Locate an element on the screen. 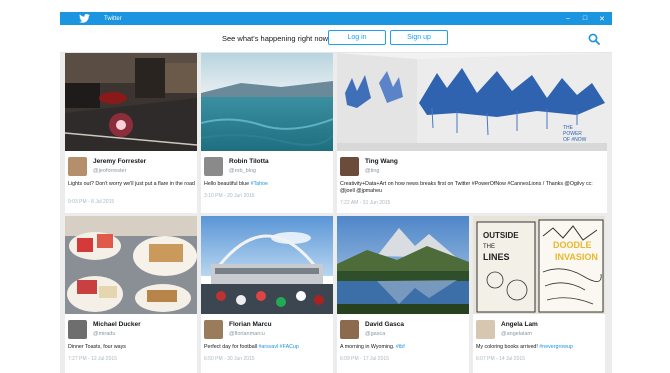 This screenshot has width=670, height=373. hashtag-link: #tbf is located at coordinates (400, 347).